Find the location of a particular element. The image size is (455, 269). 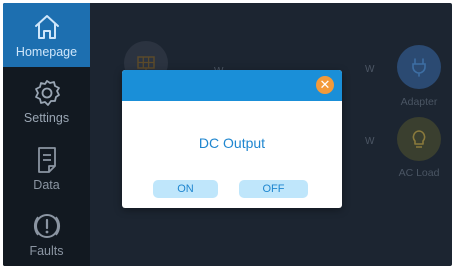

dialog-header: ✕ is located at coordinates (232, 85).